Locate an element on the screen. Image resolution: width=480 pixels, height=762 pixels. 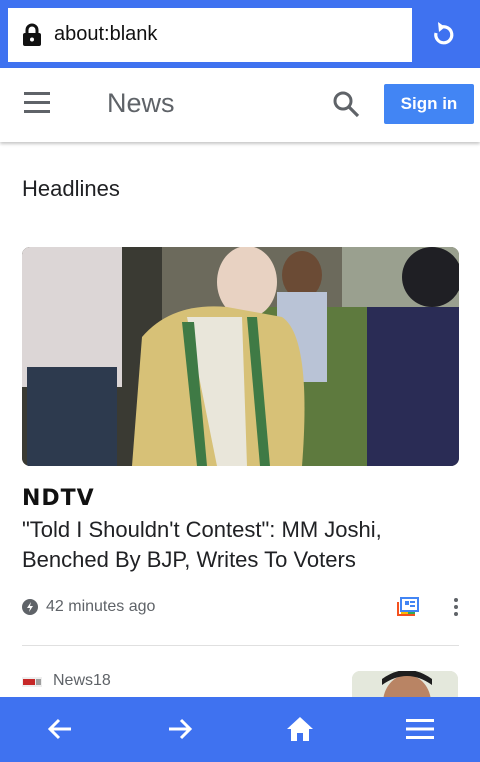
article-meta: 42 minutes ago is located at coordinates (88, 607).